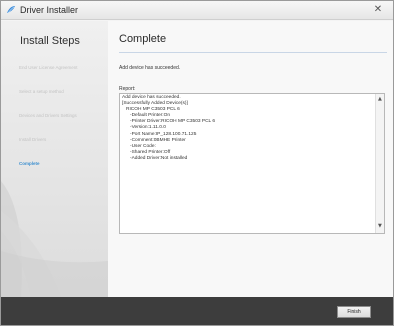 This screenshot has width=394, height=326. What do you see at coordinates (150, 68) in the screenshot?
I see `status-message: Add device has succeeded.` at bounding box center [150, 68].